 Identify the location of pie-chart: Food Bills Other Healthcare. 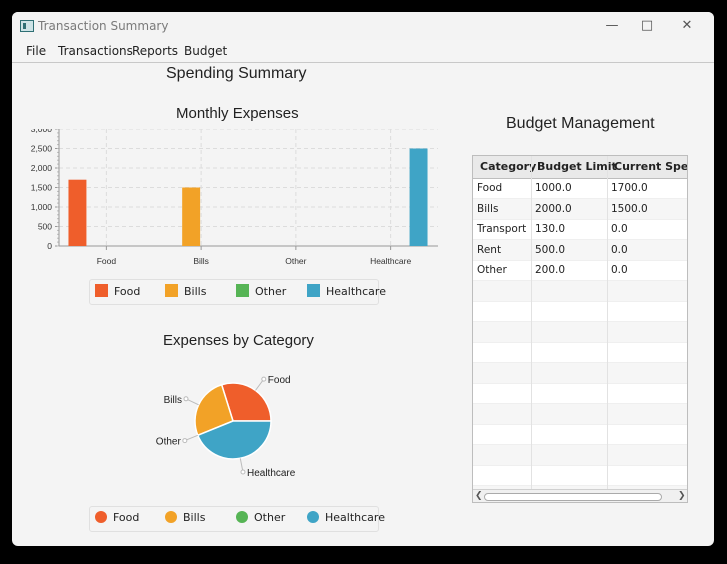
(226, 427).